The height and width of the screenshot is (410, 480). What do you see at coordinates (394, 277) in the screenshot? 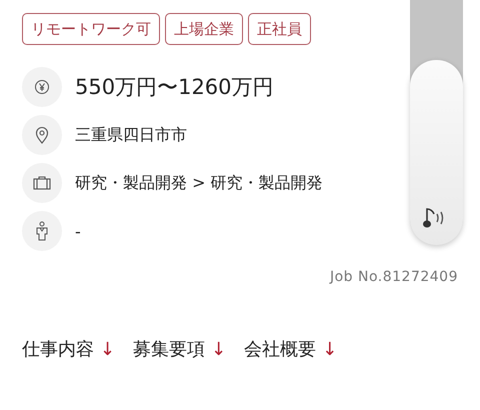
I see `job-number: Job No.81272409` at bounding box center [394, 277].